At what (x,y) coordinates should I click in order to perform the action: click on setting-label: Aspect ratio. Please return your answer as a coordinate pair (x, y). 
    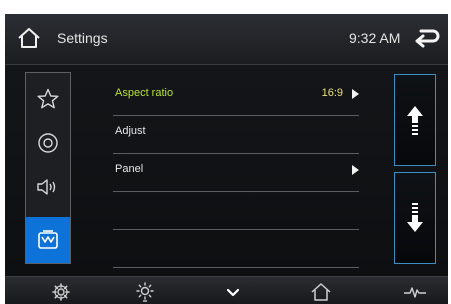
    Looking at the image, I should click on (144, 93).